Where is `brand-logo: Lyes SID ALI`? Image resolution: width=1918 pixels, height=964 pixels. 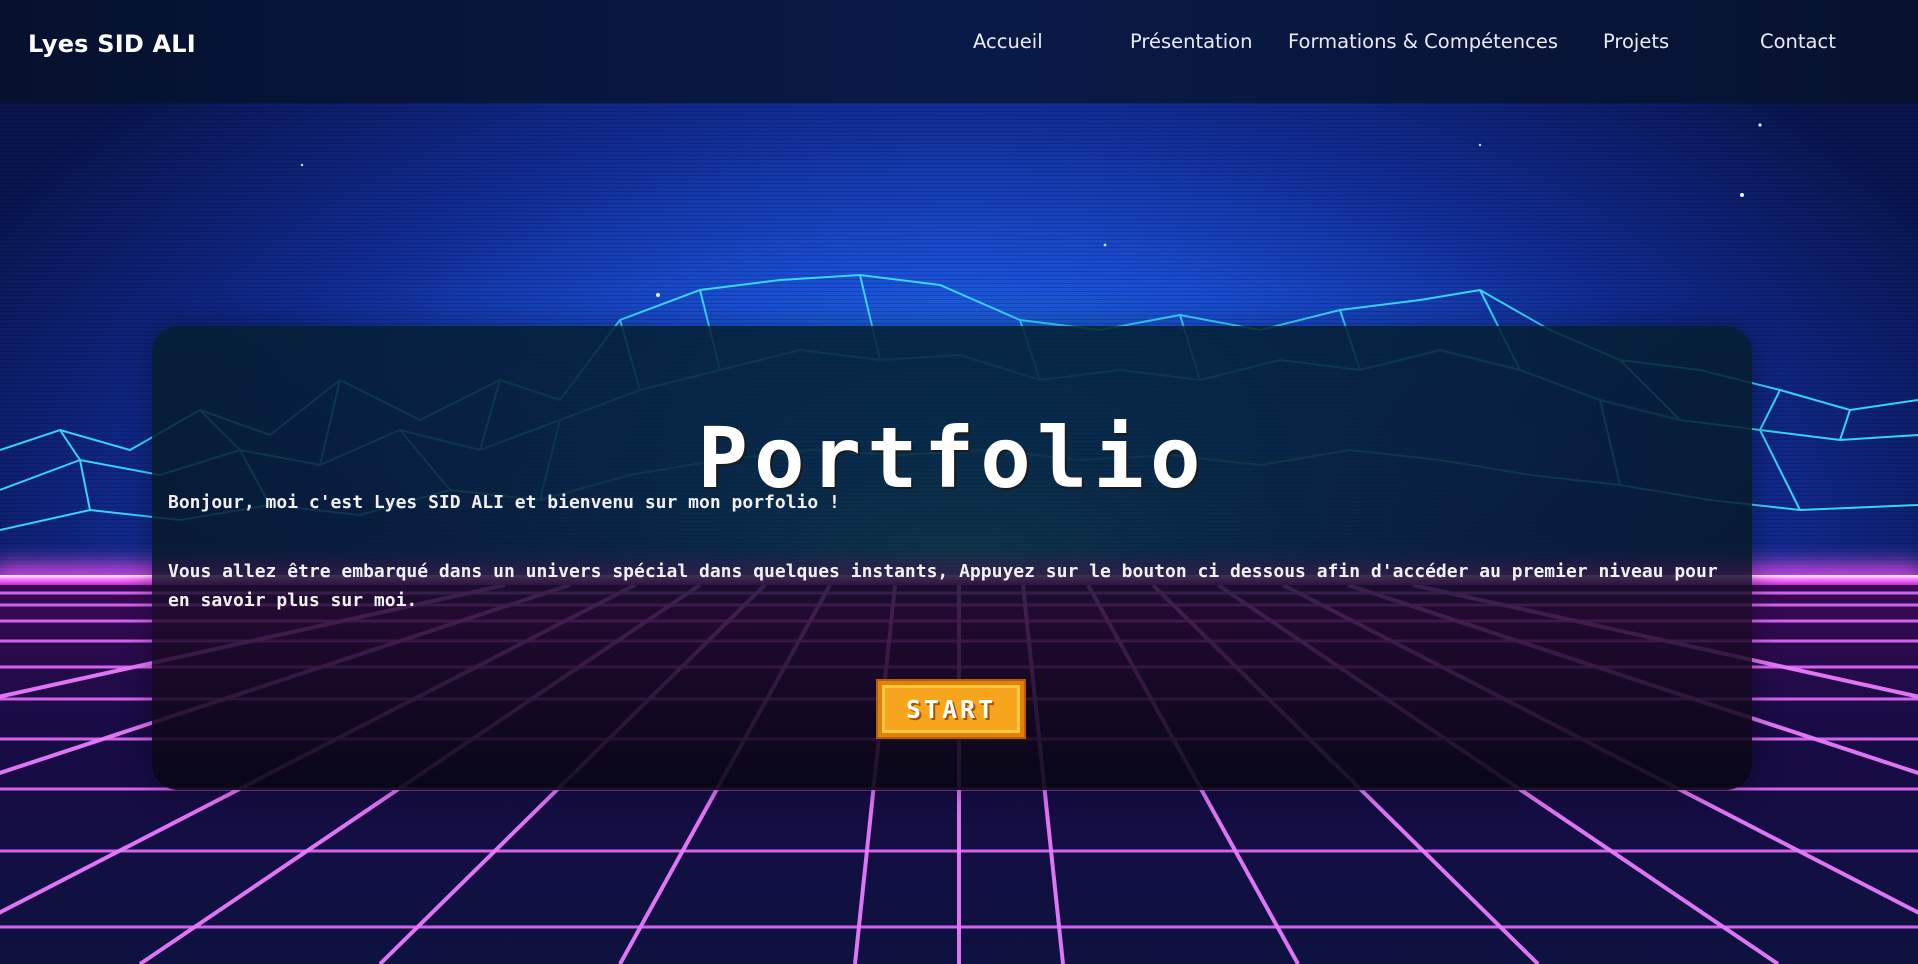
brand-logo: Lyes SID ALI is located at coordinates (112, 44).